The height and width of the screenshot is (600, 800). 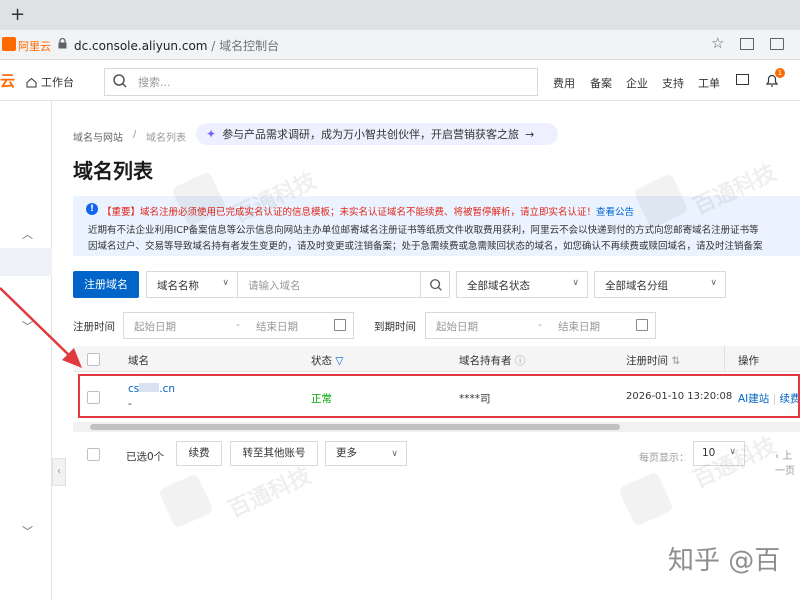 What do you see at coordinates (346, 453) in the screenshot?
I see `more-label: 更多` at bounding box center [346, 453].